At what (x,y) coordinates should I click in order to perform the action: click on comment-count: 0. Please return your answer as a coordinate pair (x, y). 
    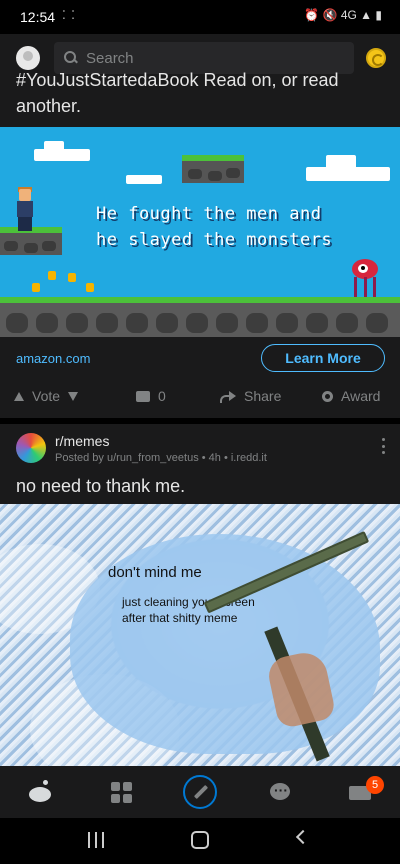
    Looking at the image, I should click on (162, 396).